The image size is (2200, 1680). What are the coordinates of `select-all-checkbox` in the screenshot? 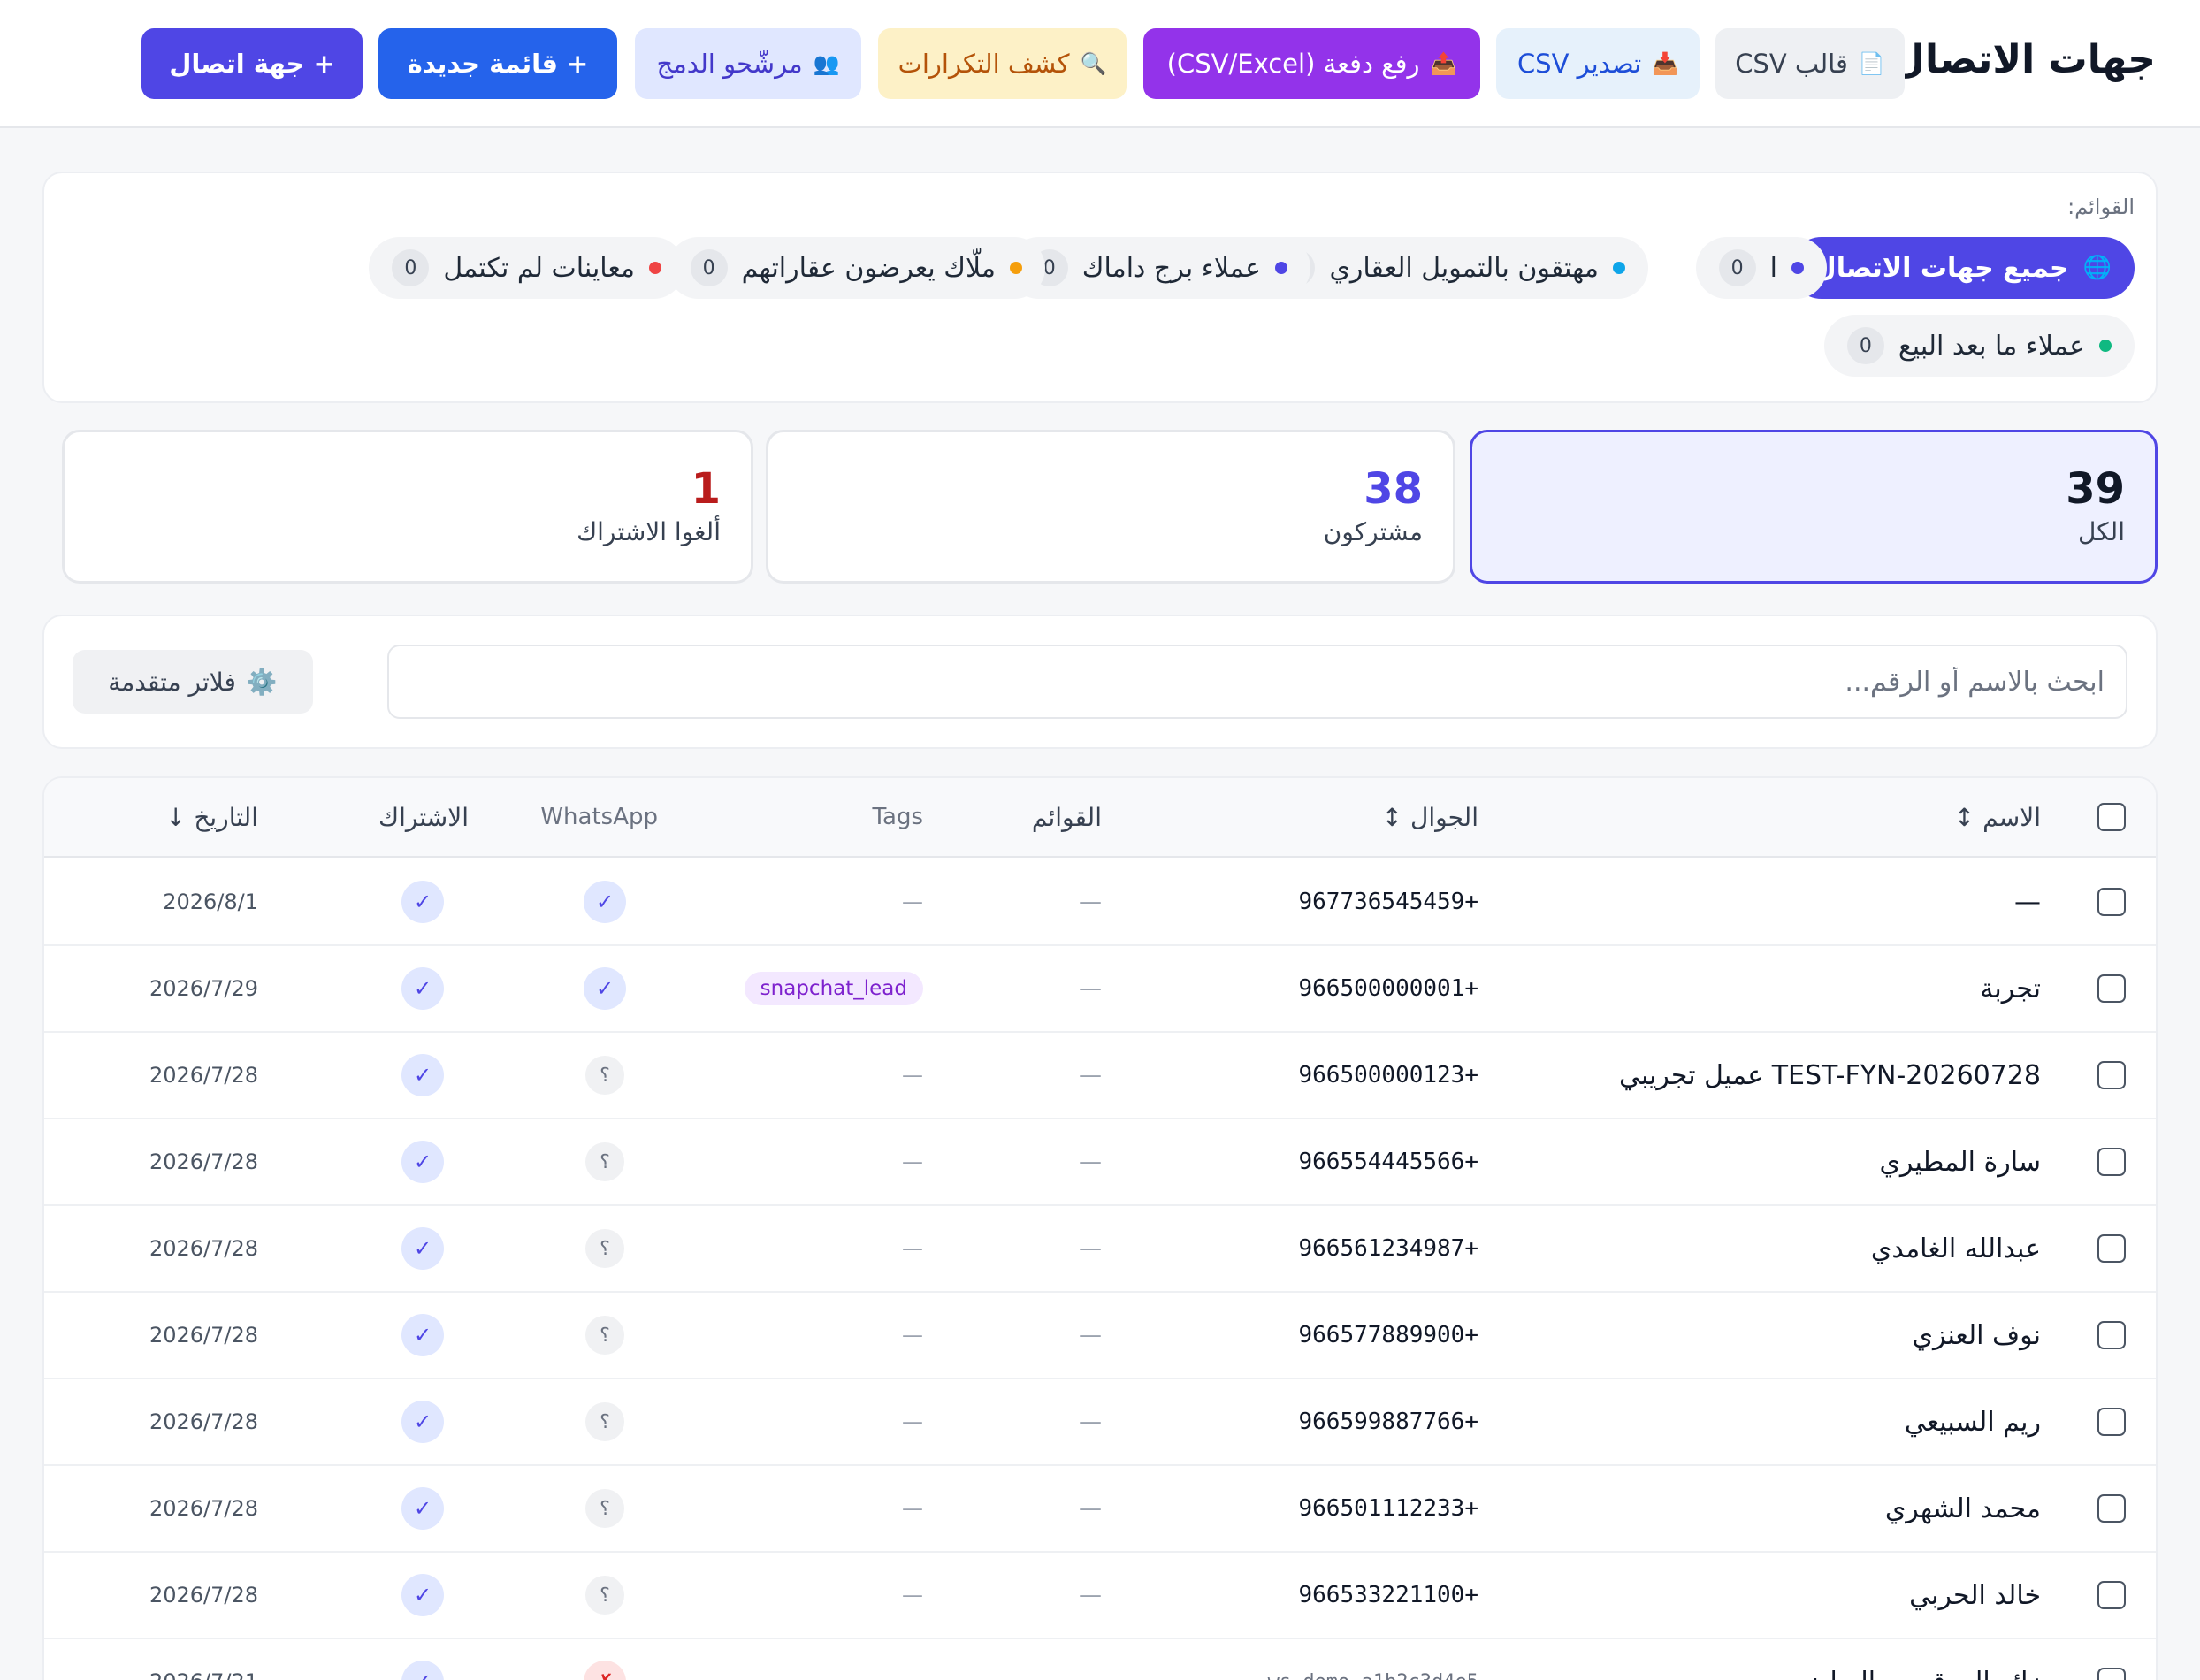 It's located at (2111, 817).